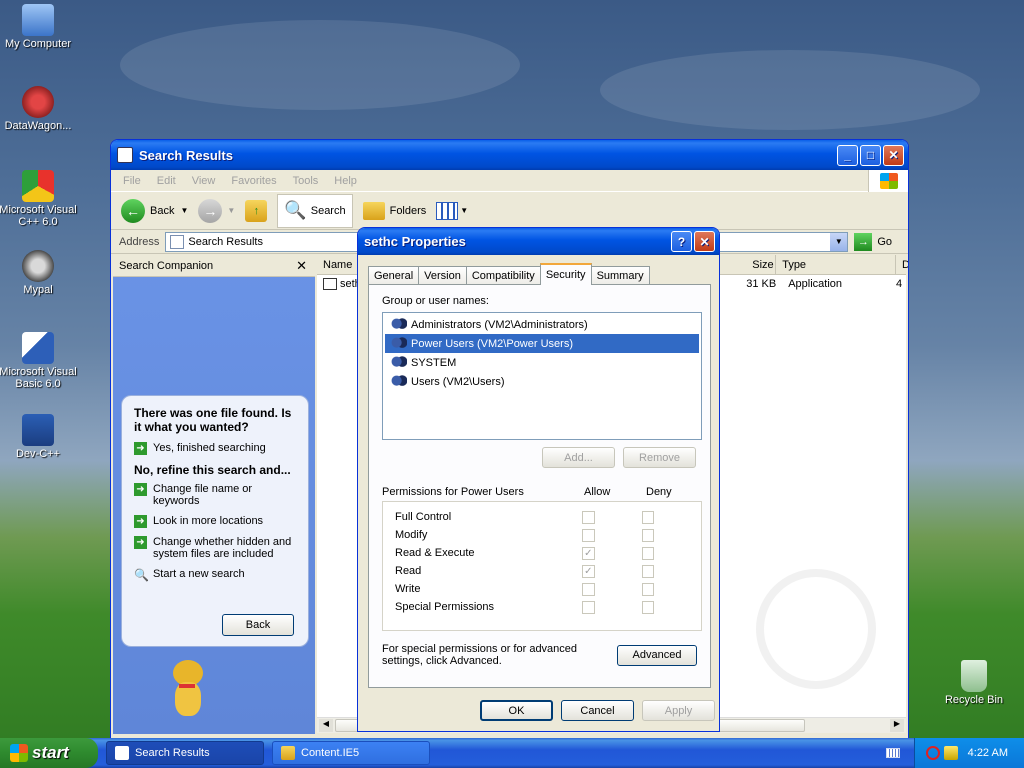 This screenshot has width=1024, height=768. Describe the element at coordinates (166, 181) in the screenshot. I see `menu-edit: Edit` at that location.